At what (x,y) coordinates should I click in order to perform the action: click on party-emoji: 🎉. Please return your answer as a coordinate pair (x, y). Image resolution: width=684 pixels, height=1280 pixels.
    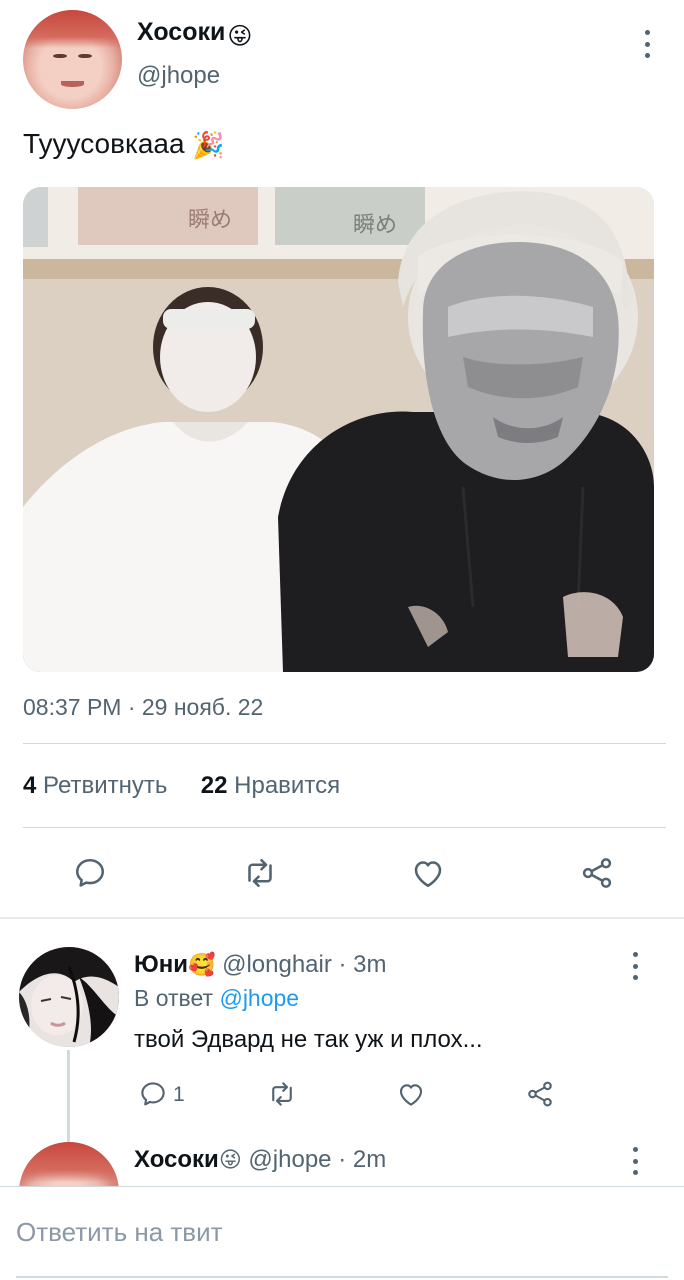
    Looking at the image, I should click on (208, 145).